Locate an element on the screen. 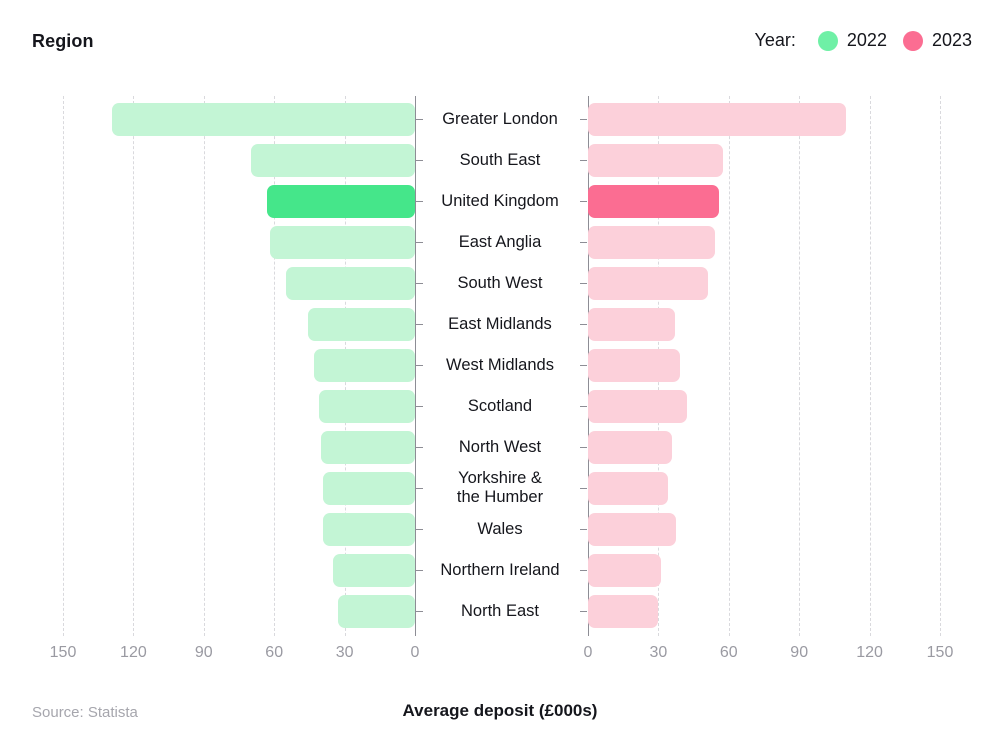 This screenshot has height=750, width=1000. legend-swatch-2023 is located at coordinates (912, 40).